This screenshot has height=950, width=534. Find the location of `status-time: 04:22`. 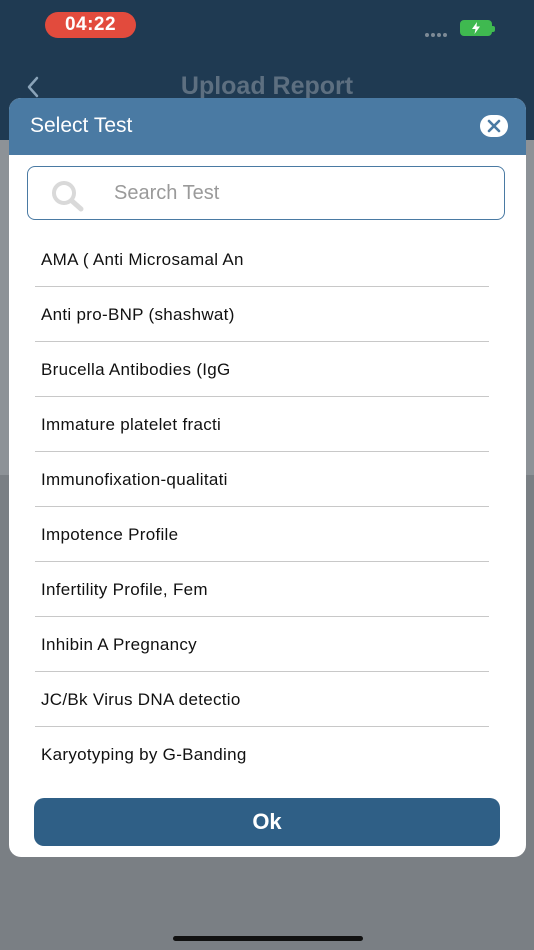

status-time: 04:22 is located at coordinates (90, 25).